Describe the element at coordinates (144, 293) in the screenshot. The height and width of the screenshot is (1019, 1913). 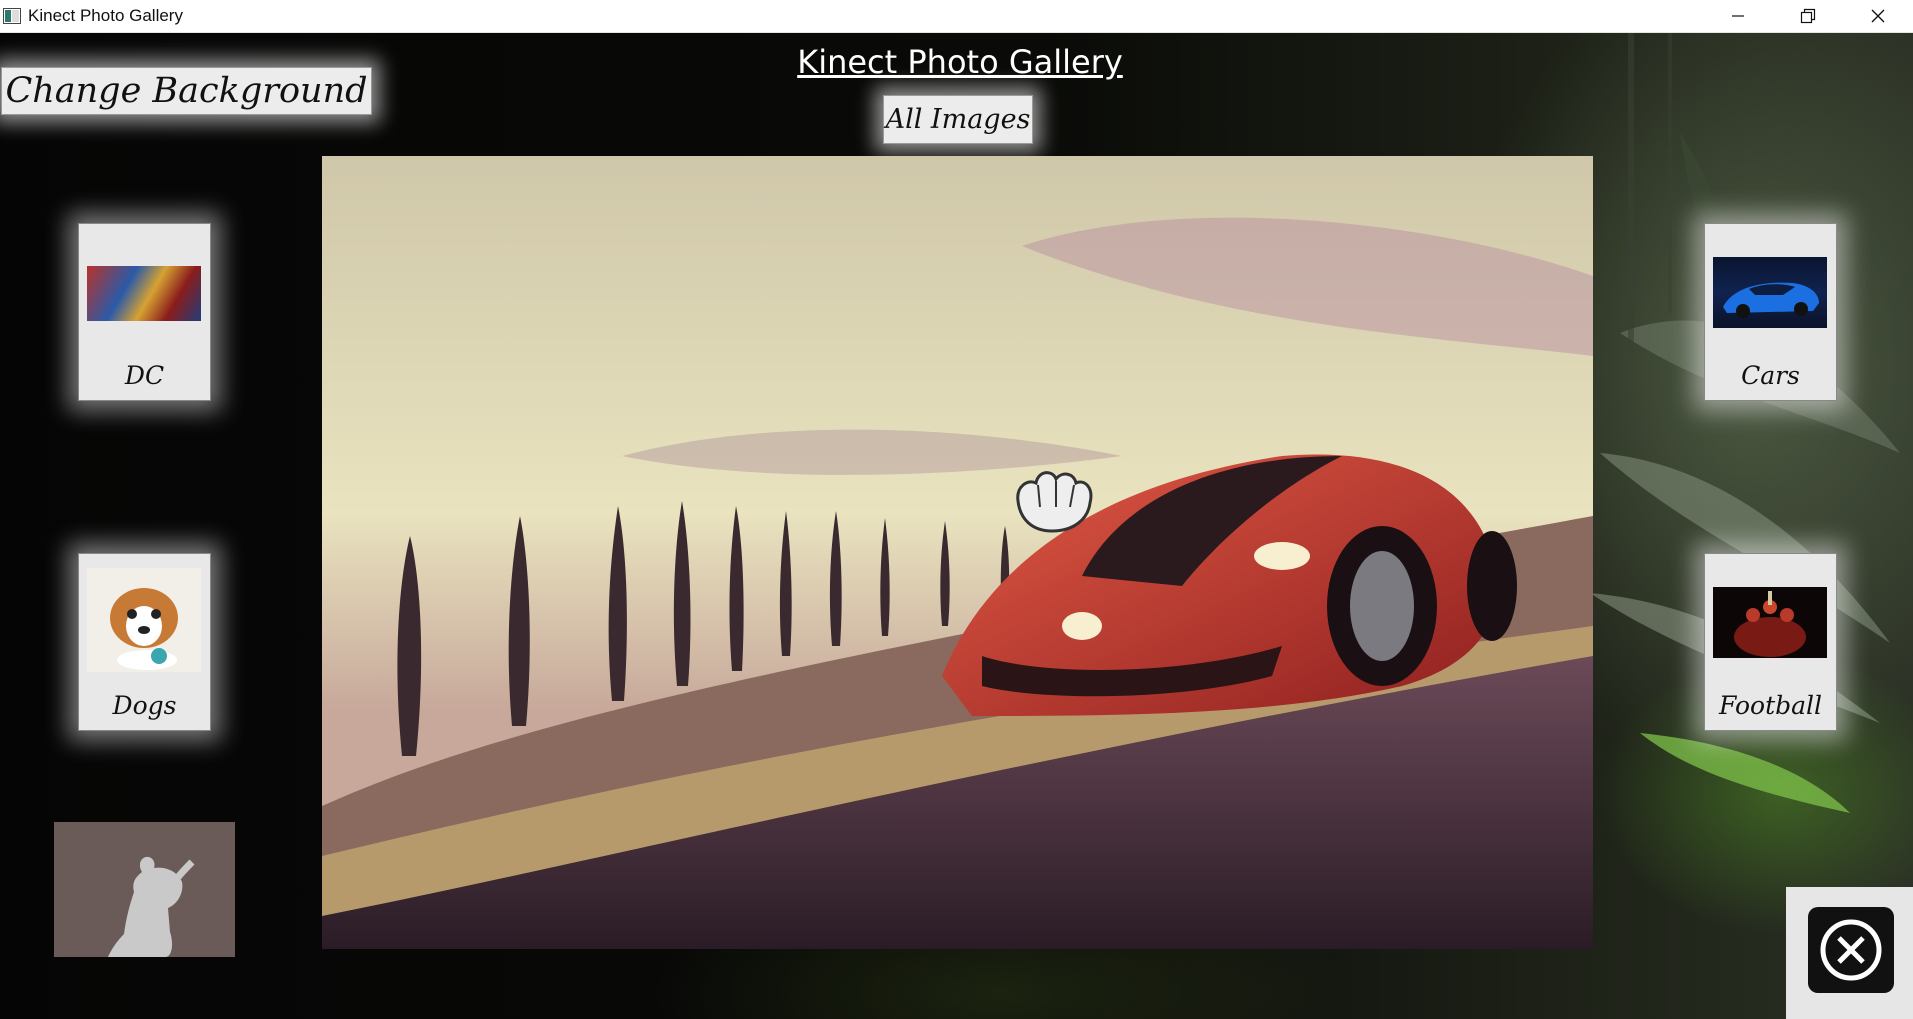
I see `superman-thumbnail-icon` at that location.